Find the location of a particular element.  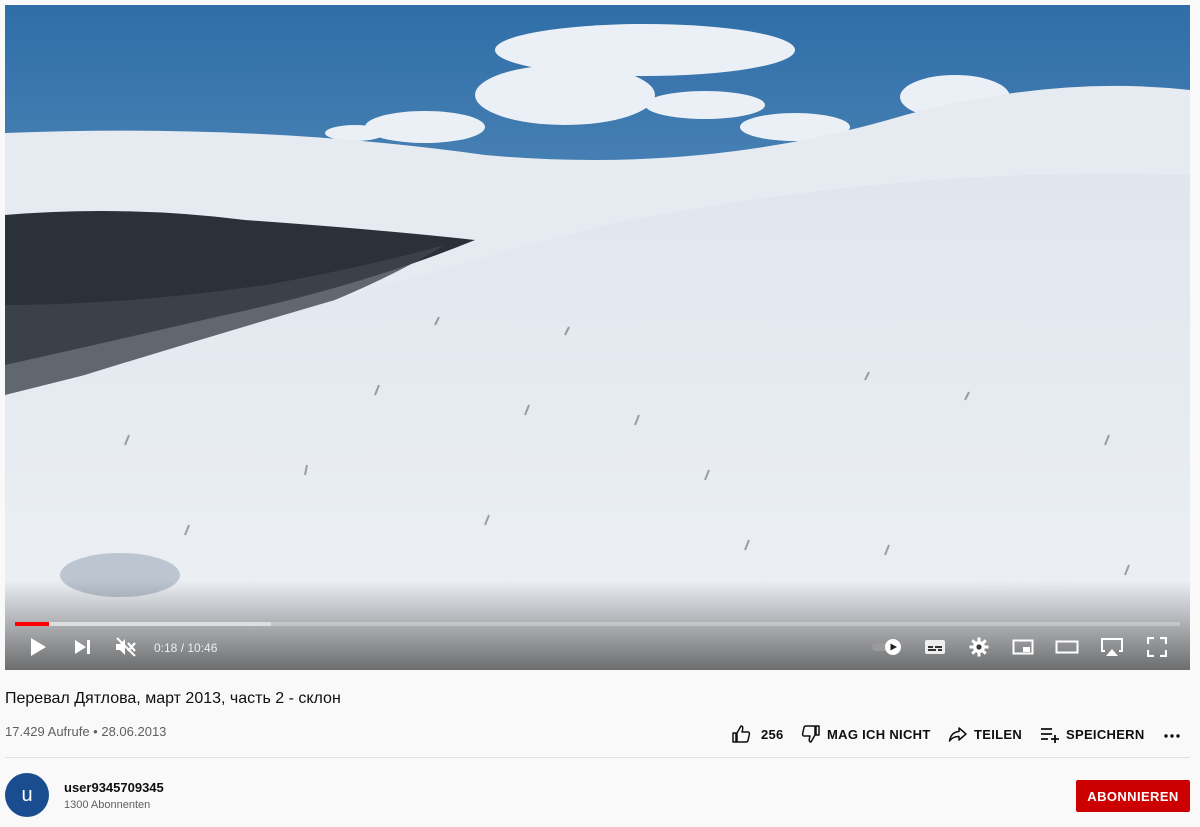

theater-button is located at coordinates (1067, 647).